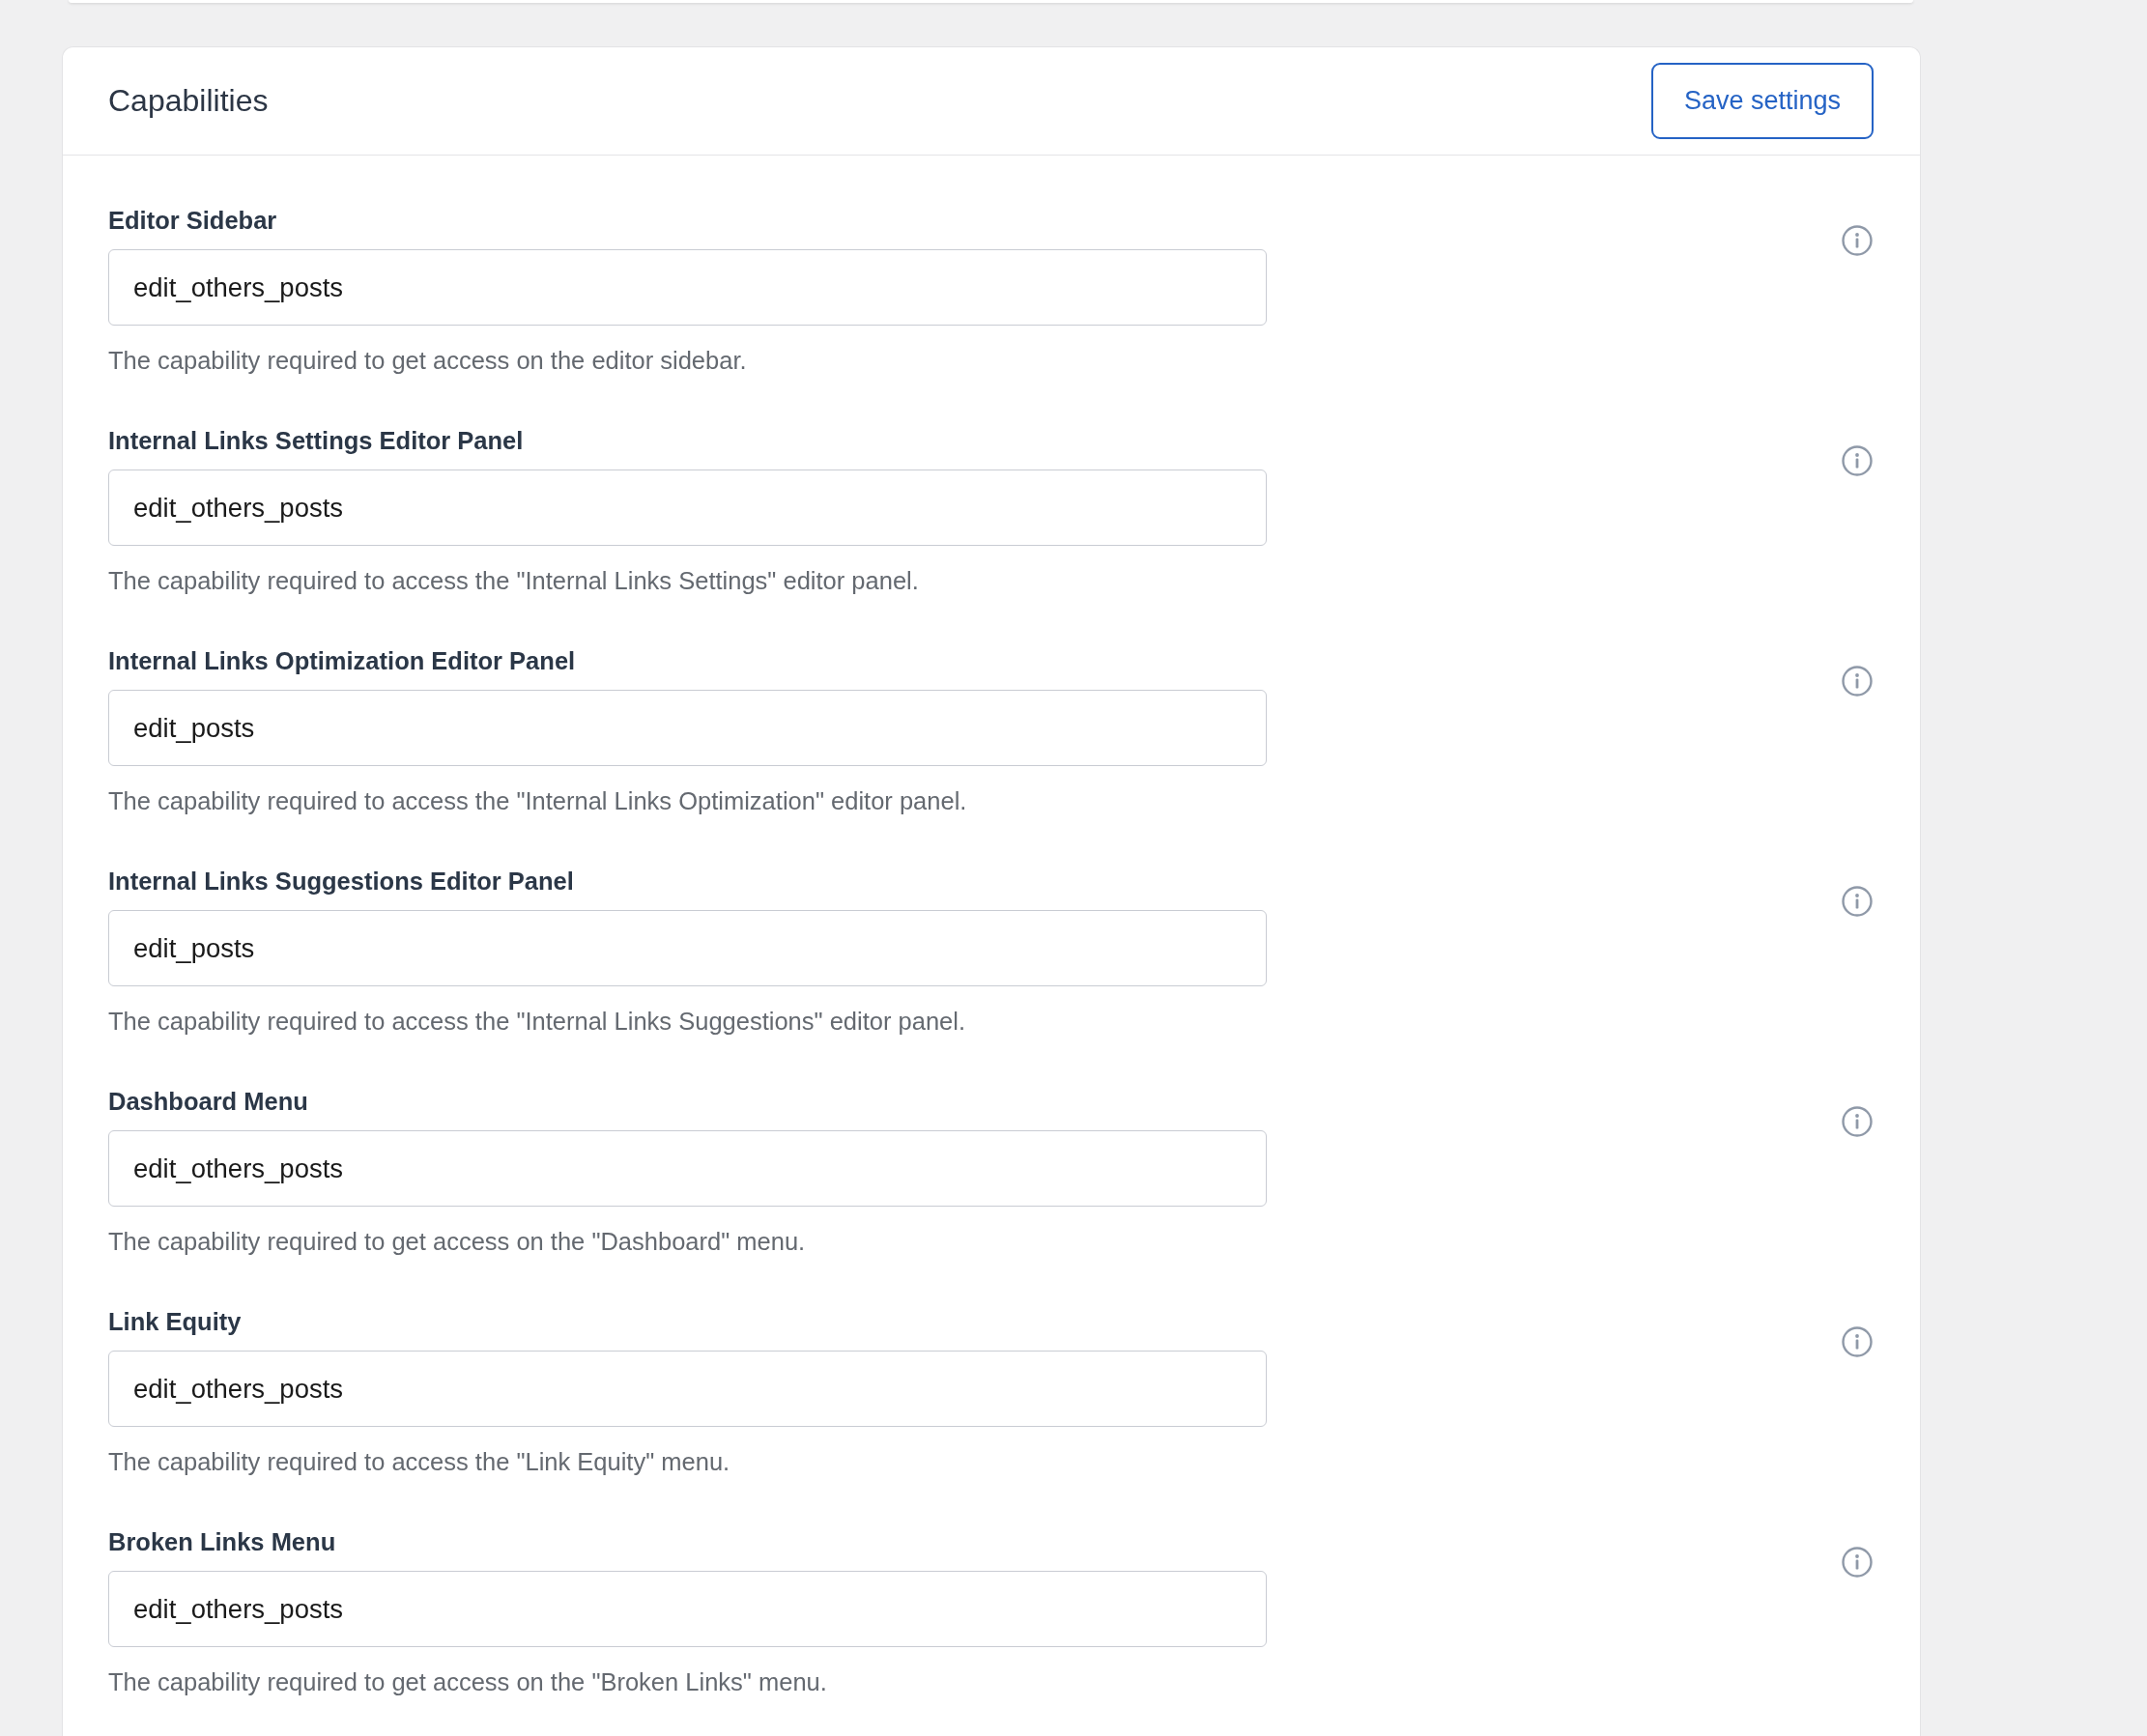 The height and width of the screenshot is (1736, 2147). What do you see at coordinates (1762, 101) in the screenshot?
I see `save-settings-button: Save settings` at bounding box center [1762, 101].